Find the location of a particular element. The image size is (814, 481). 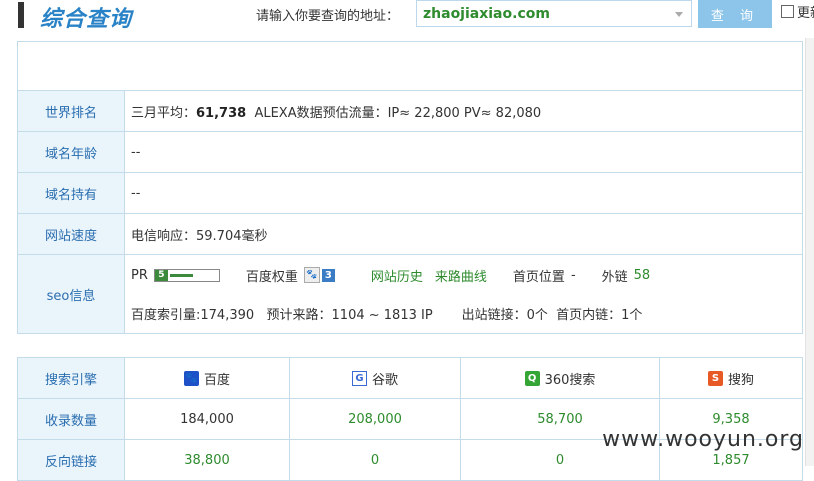

site-speed-label: 网站速度 is located at coordinates (71, 234).